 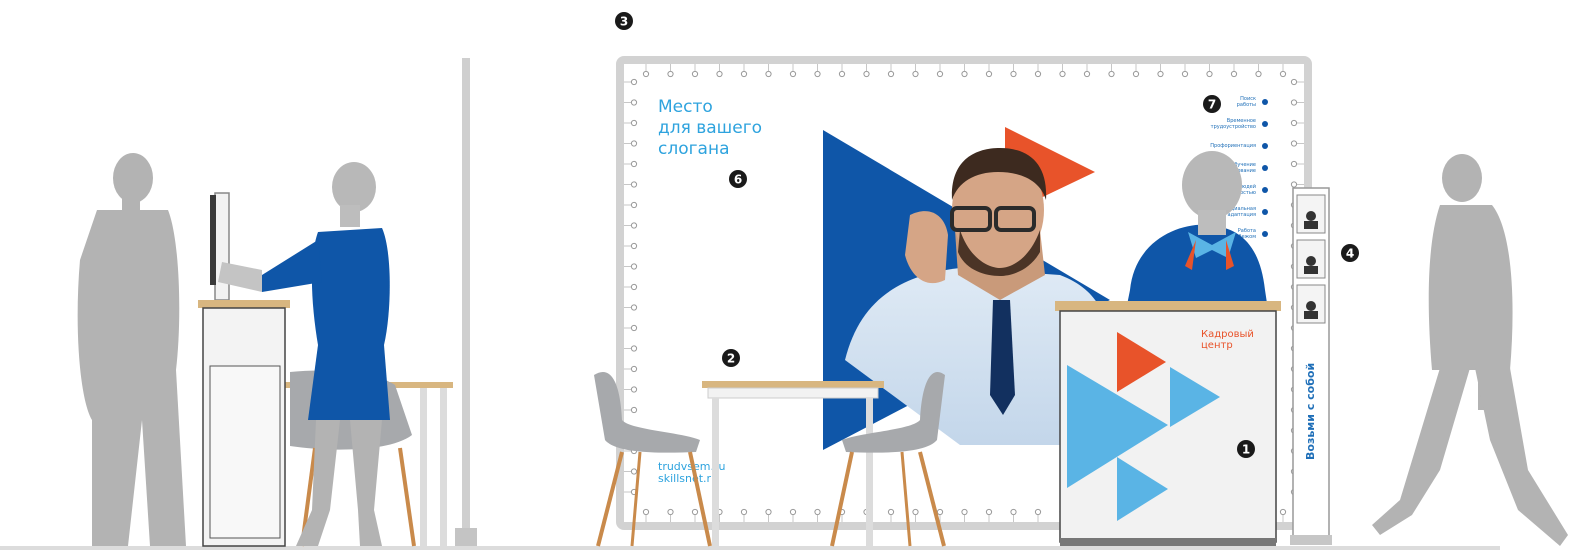 What do you see at coordinates (407, 497) in the screenshot?
I see `side-chair-leg` at bounding box center [407, 497].